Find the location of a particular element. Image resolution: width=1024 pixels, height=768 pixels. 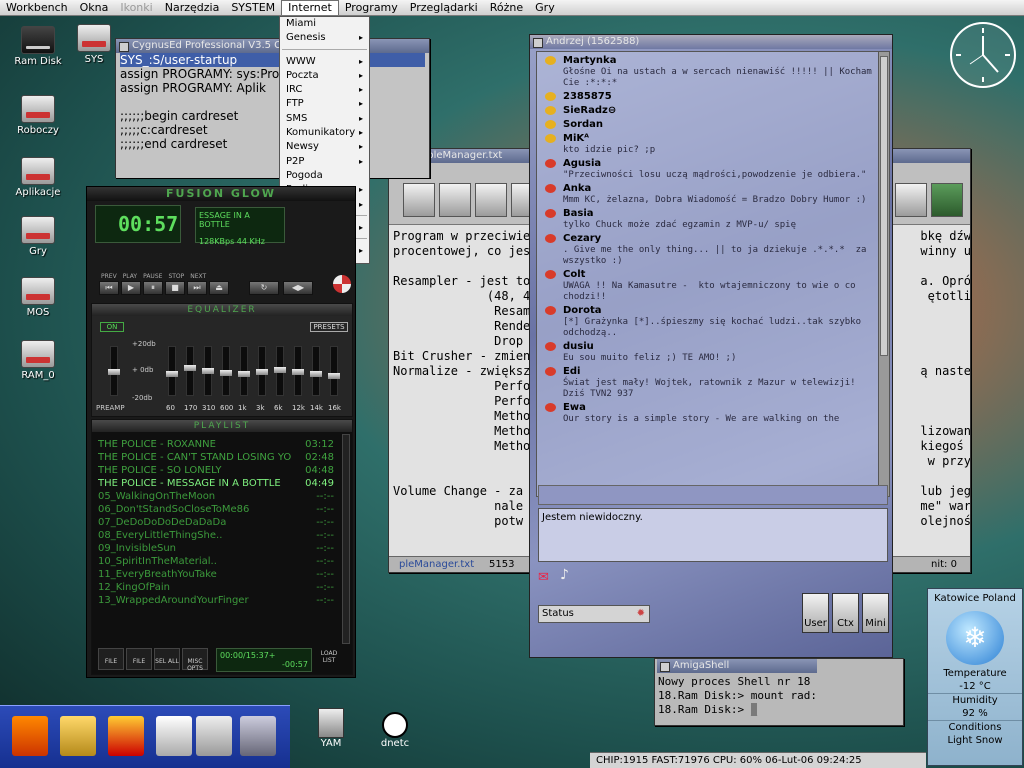

player-title: FUSION GLOW is located at coordinates (221, 194).